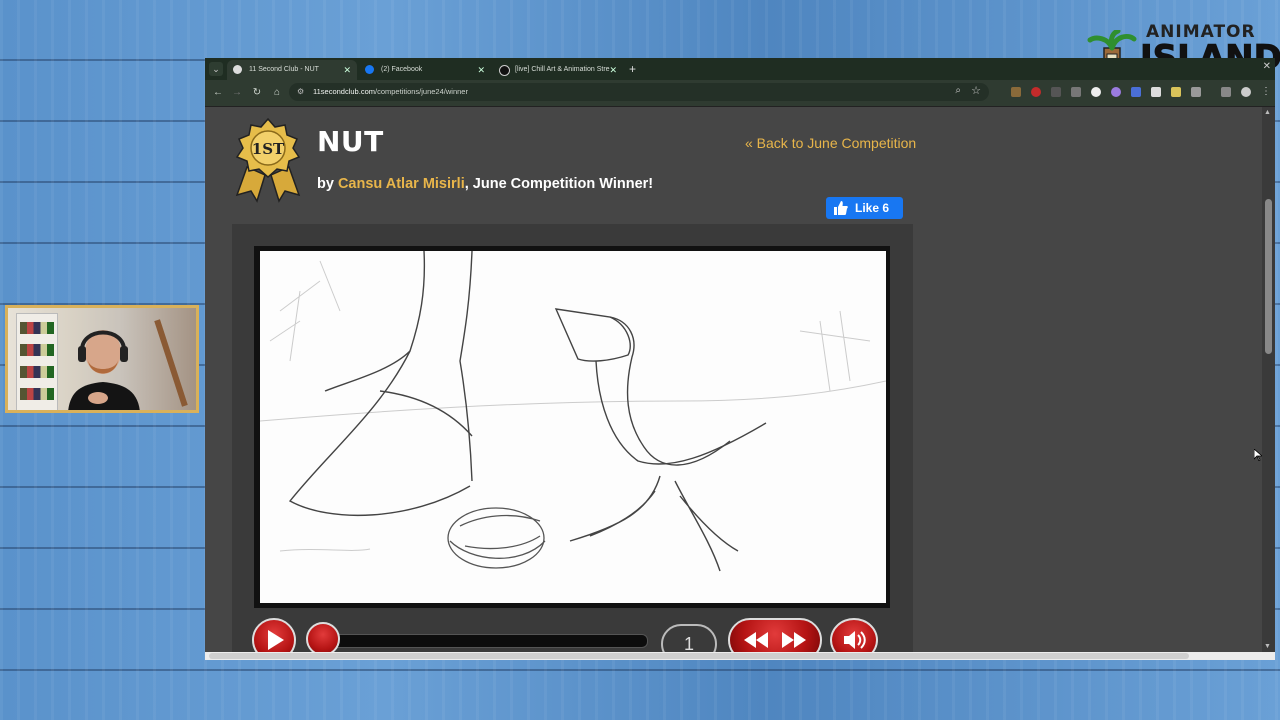 This screenshot has height=720, width=1280. I want to click on thumbs-up-icon, so click(841, 208).